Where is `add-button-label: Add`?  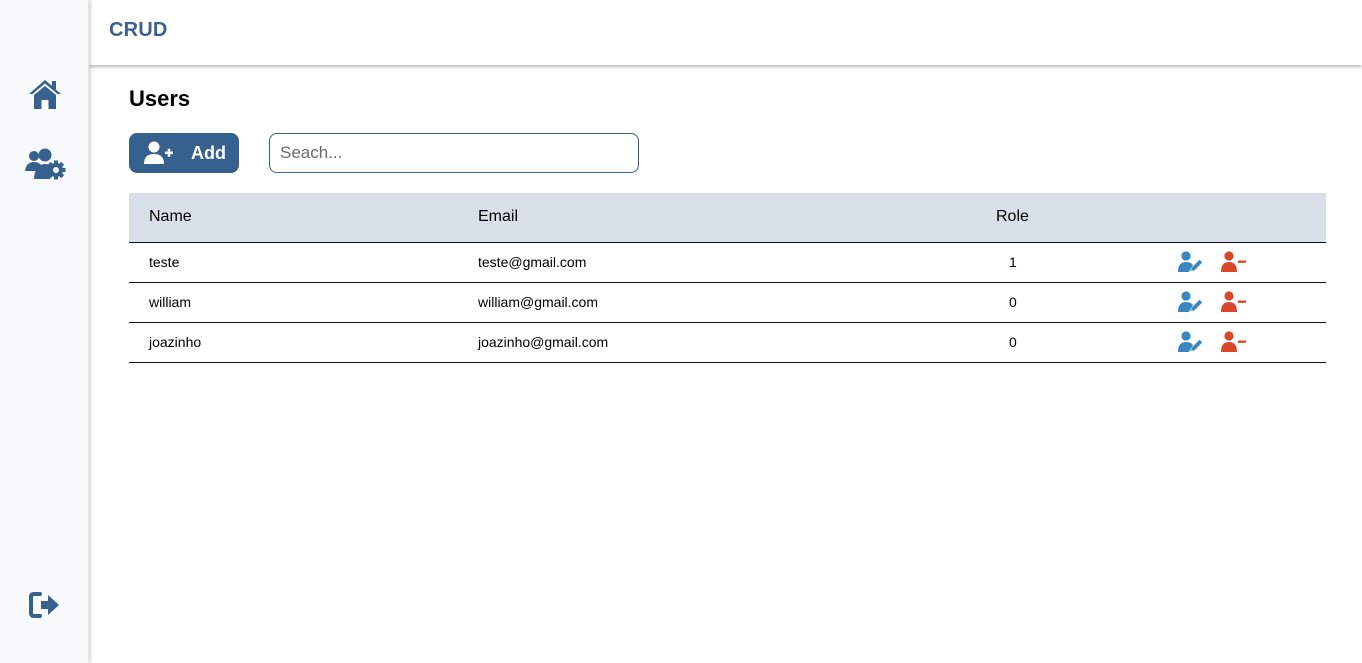
add-button-label: Add is located at coordinates (208, 152).